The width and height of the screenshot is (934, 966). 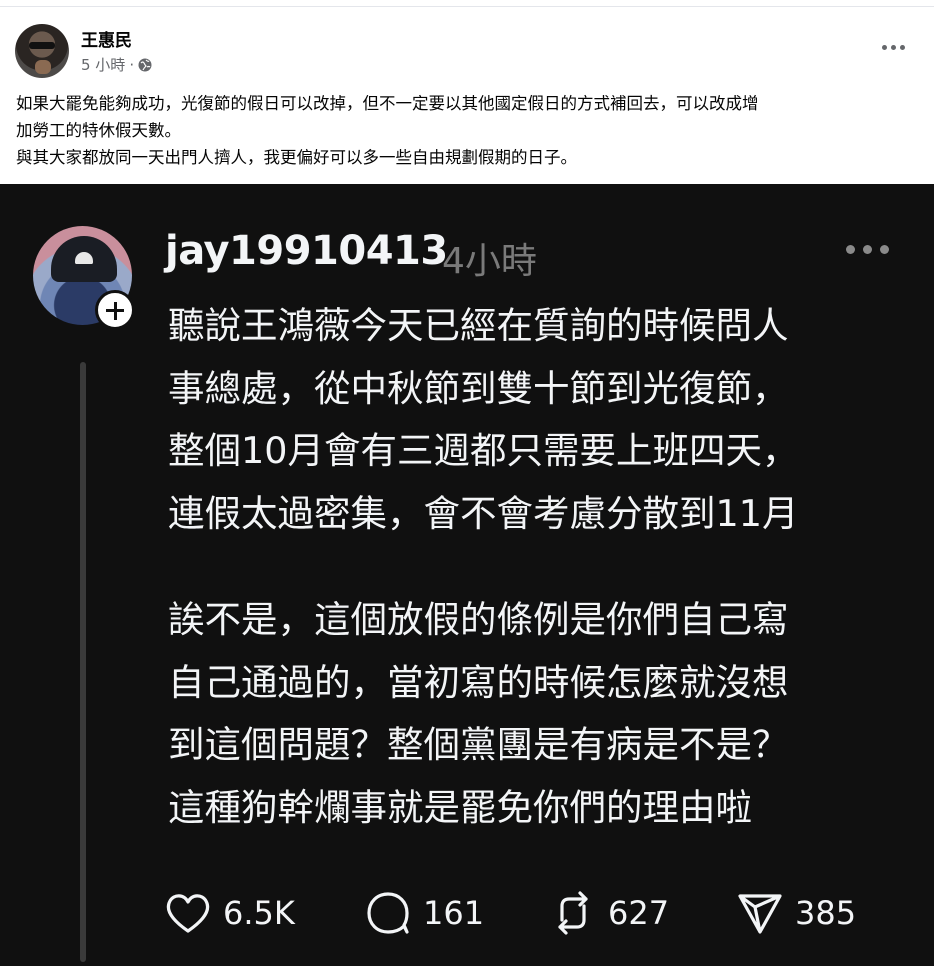 I want to click on repost-button: 627, so click(x=608, y=913).